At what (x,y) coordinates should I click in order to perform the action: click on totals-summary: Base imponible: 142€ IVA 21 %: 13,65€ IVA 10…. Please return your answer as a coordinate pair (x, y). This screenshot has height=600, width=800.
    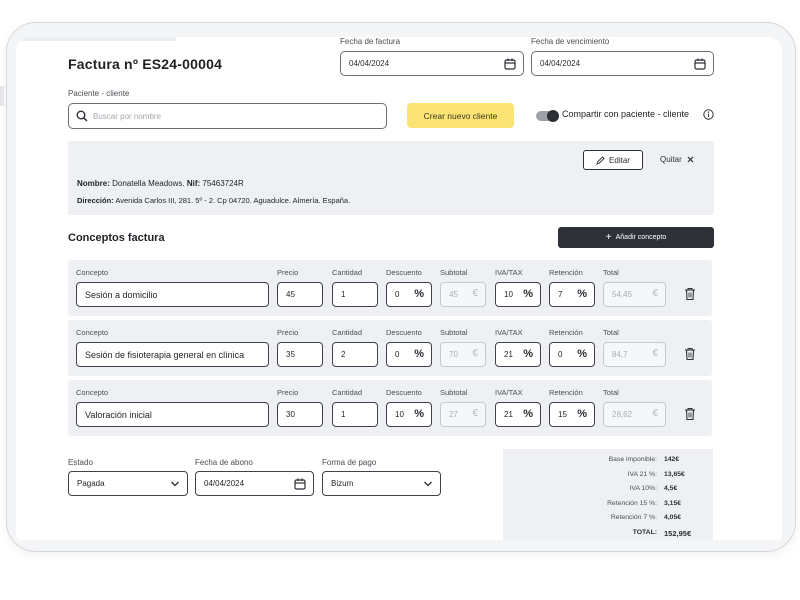
    Looking at the image, I should click on (608, 494).